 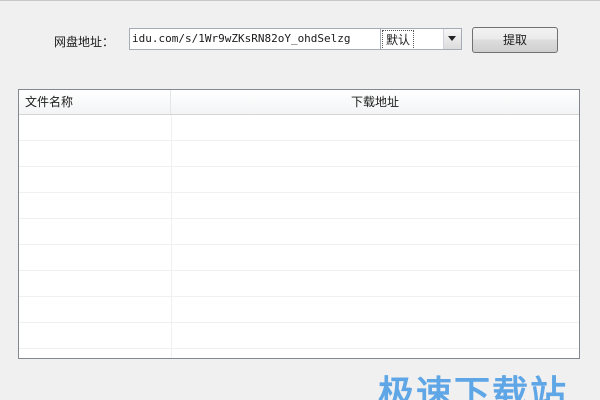 What do you see at coordinates (375, 102) in the screenshot?
I see `column-header-download-url: 下载地址` at bounding box center [375, 102].